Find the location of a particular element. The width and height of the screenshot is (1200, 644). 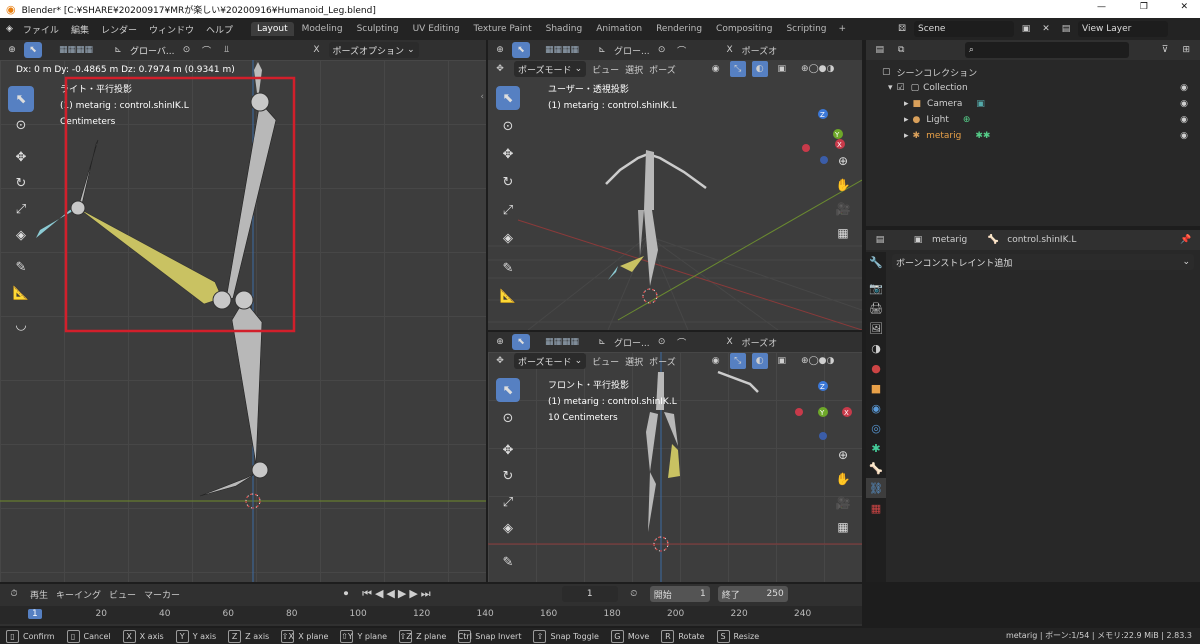

menu-select: 選択 is located at coordinates (634, 361).